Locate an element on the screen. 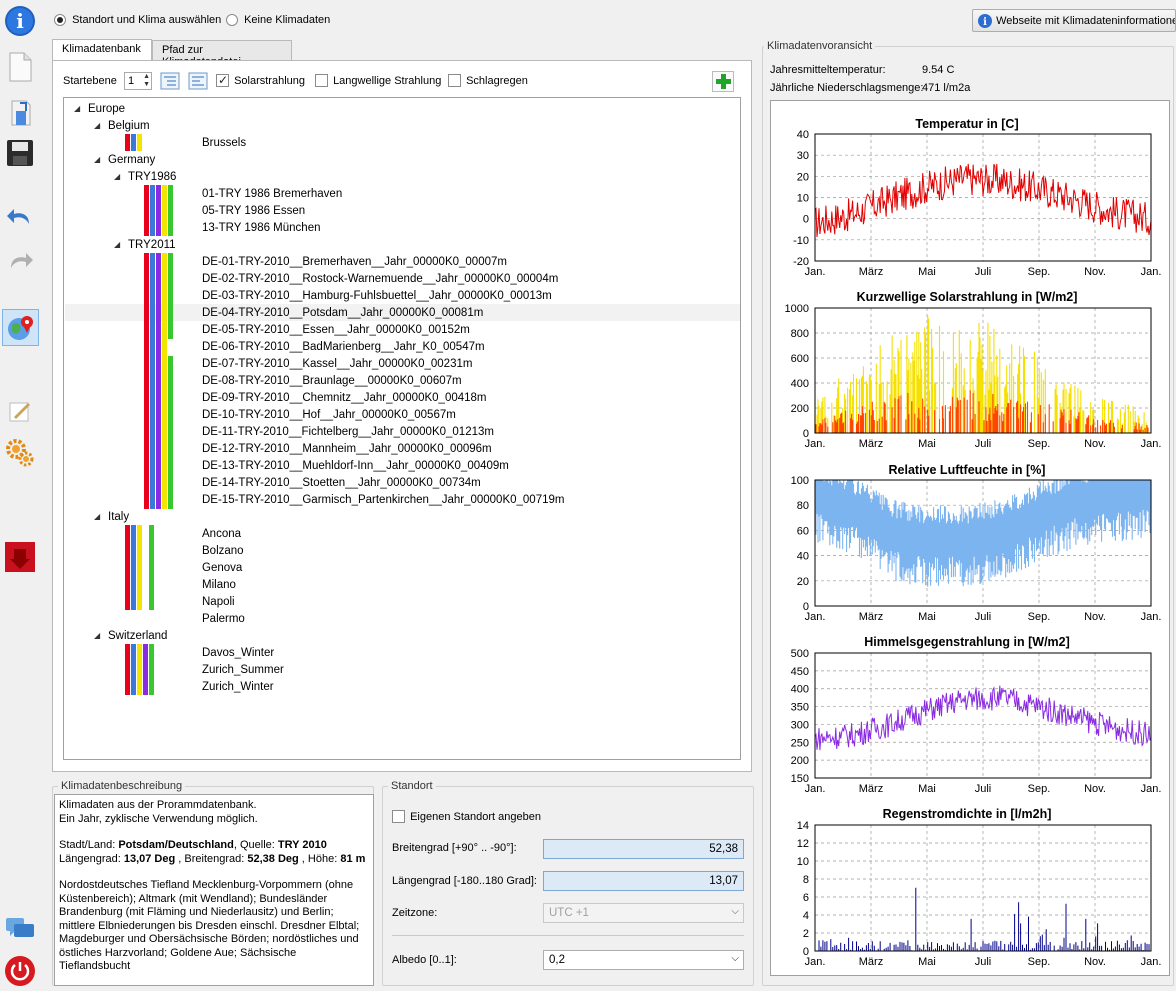 The width and height of the screenshot is (1176, 991). lon-field: 13,07 is located at coordinates (643, 881).